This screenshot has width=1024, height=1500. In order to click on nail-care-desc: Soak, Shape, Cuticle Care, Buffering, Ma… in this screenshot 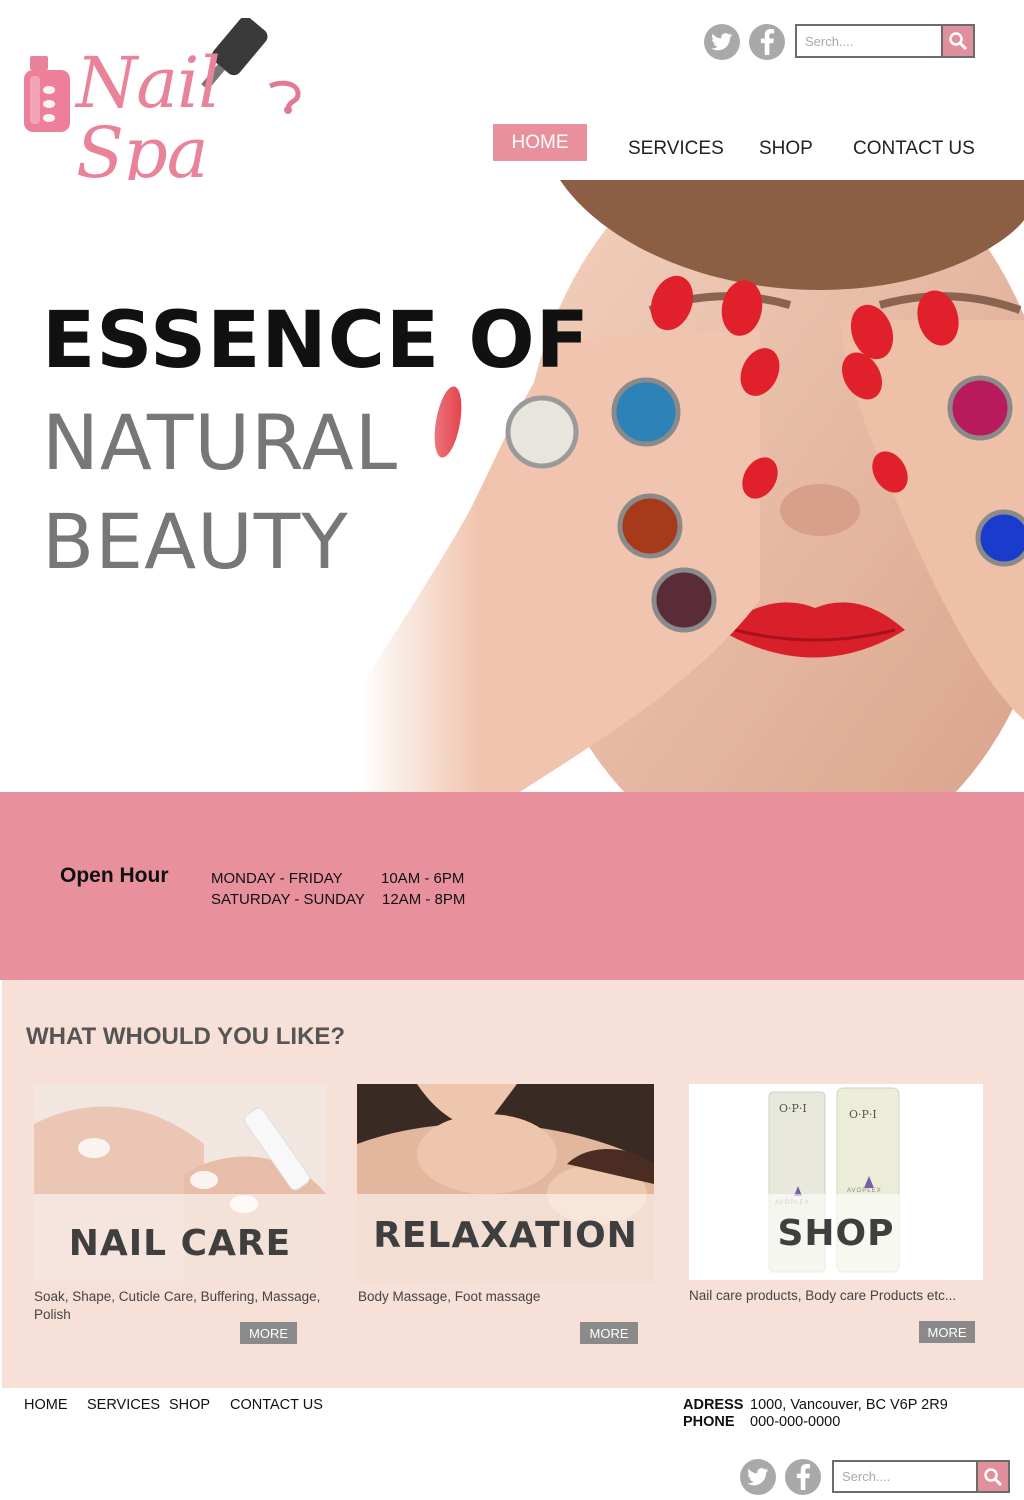, I will do `click(177, 1305)`.